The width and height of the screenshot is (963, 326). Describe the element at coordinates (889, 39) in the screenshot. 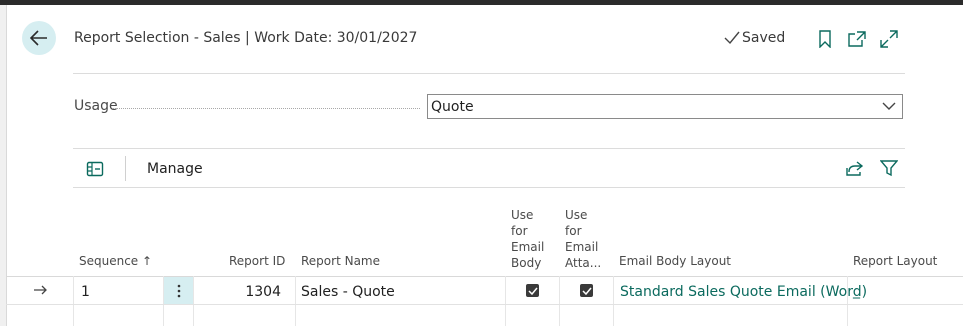

I see `expand-icon` at that location.